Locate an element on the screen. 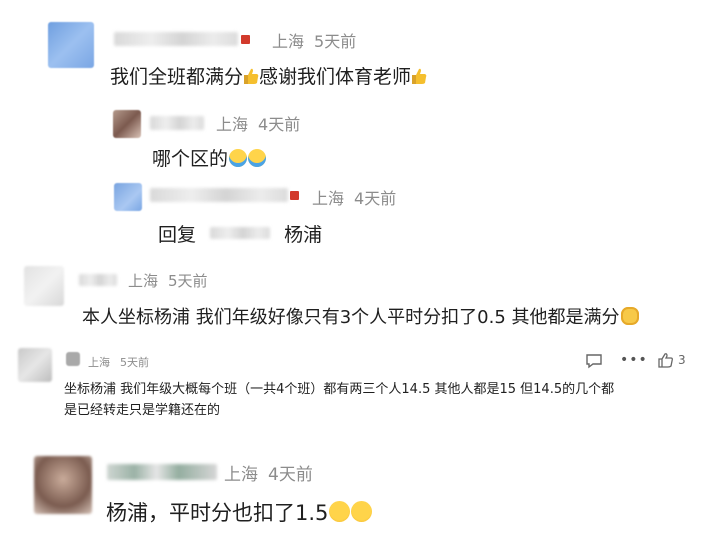 The image size is (705, 551). comment-text: 杨浦，平时分也扣了1.5 is located at coordinates (239, 512).